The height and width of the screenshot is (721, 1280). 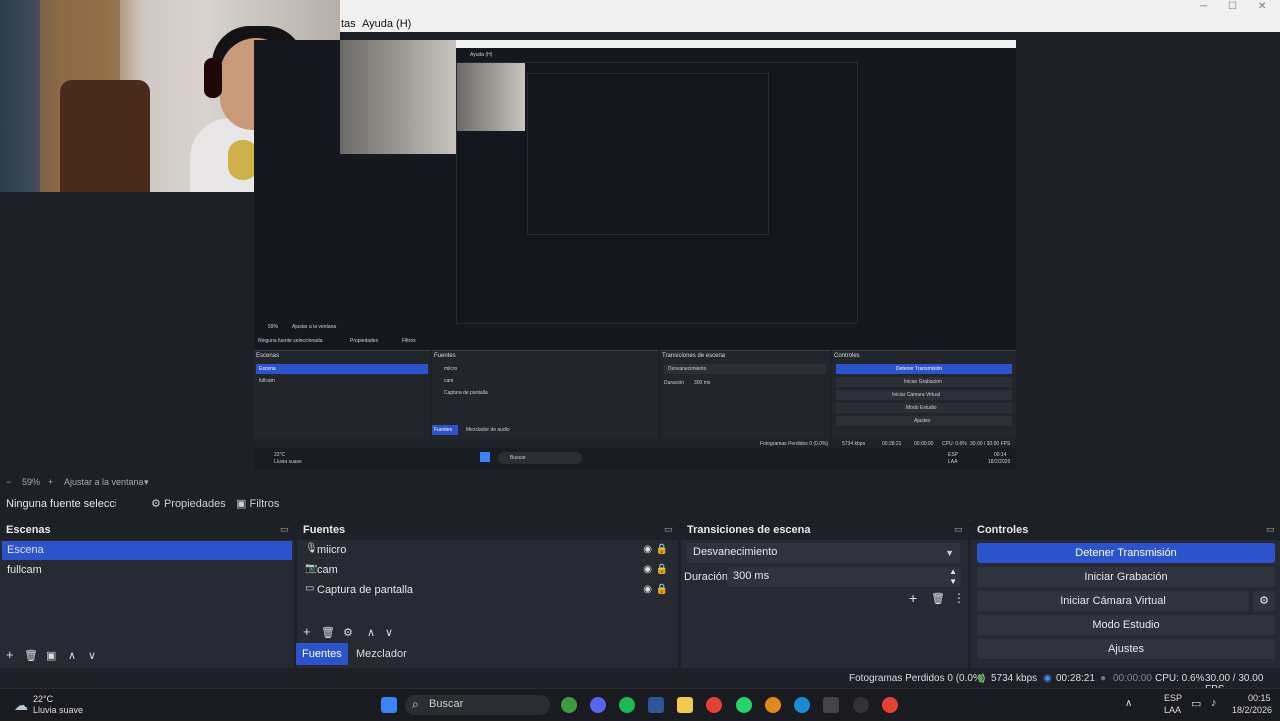 What do you see at coordinates (1173, 698) in the screenshot?
I see `language-code: ESP` at bounding box center [1173, 698].